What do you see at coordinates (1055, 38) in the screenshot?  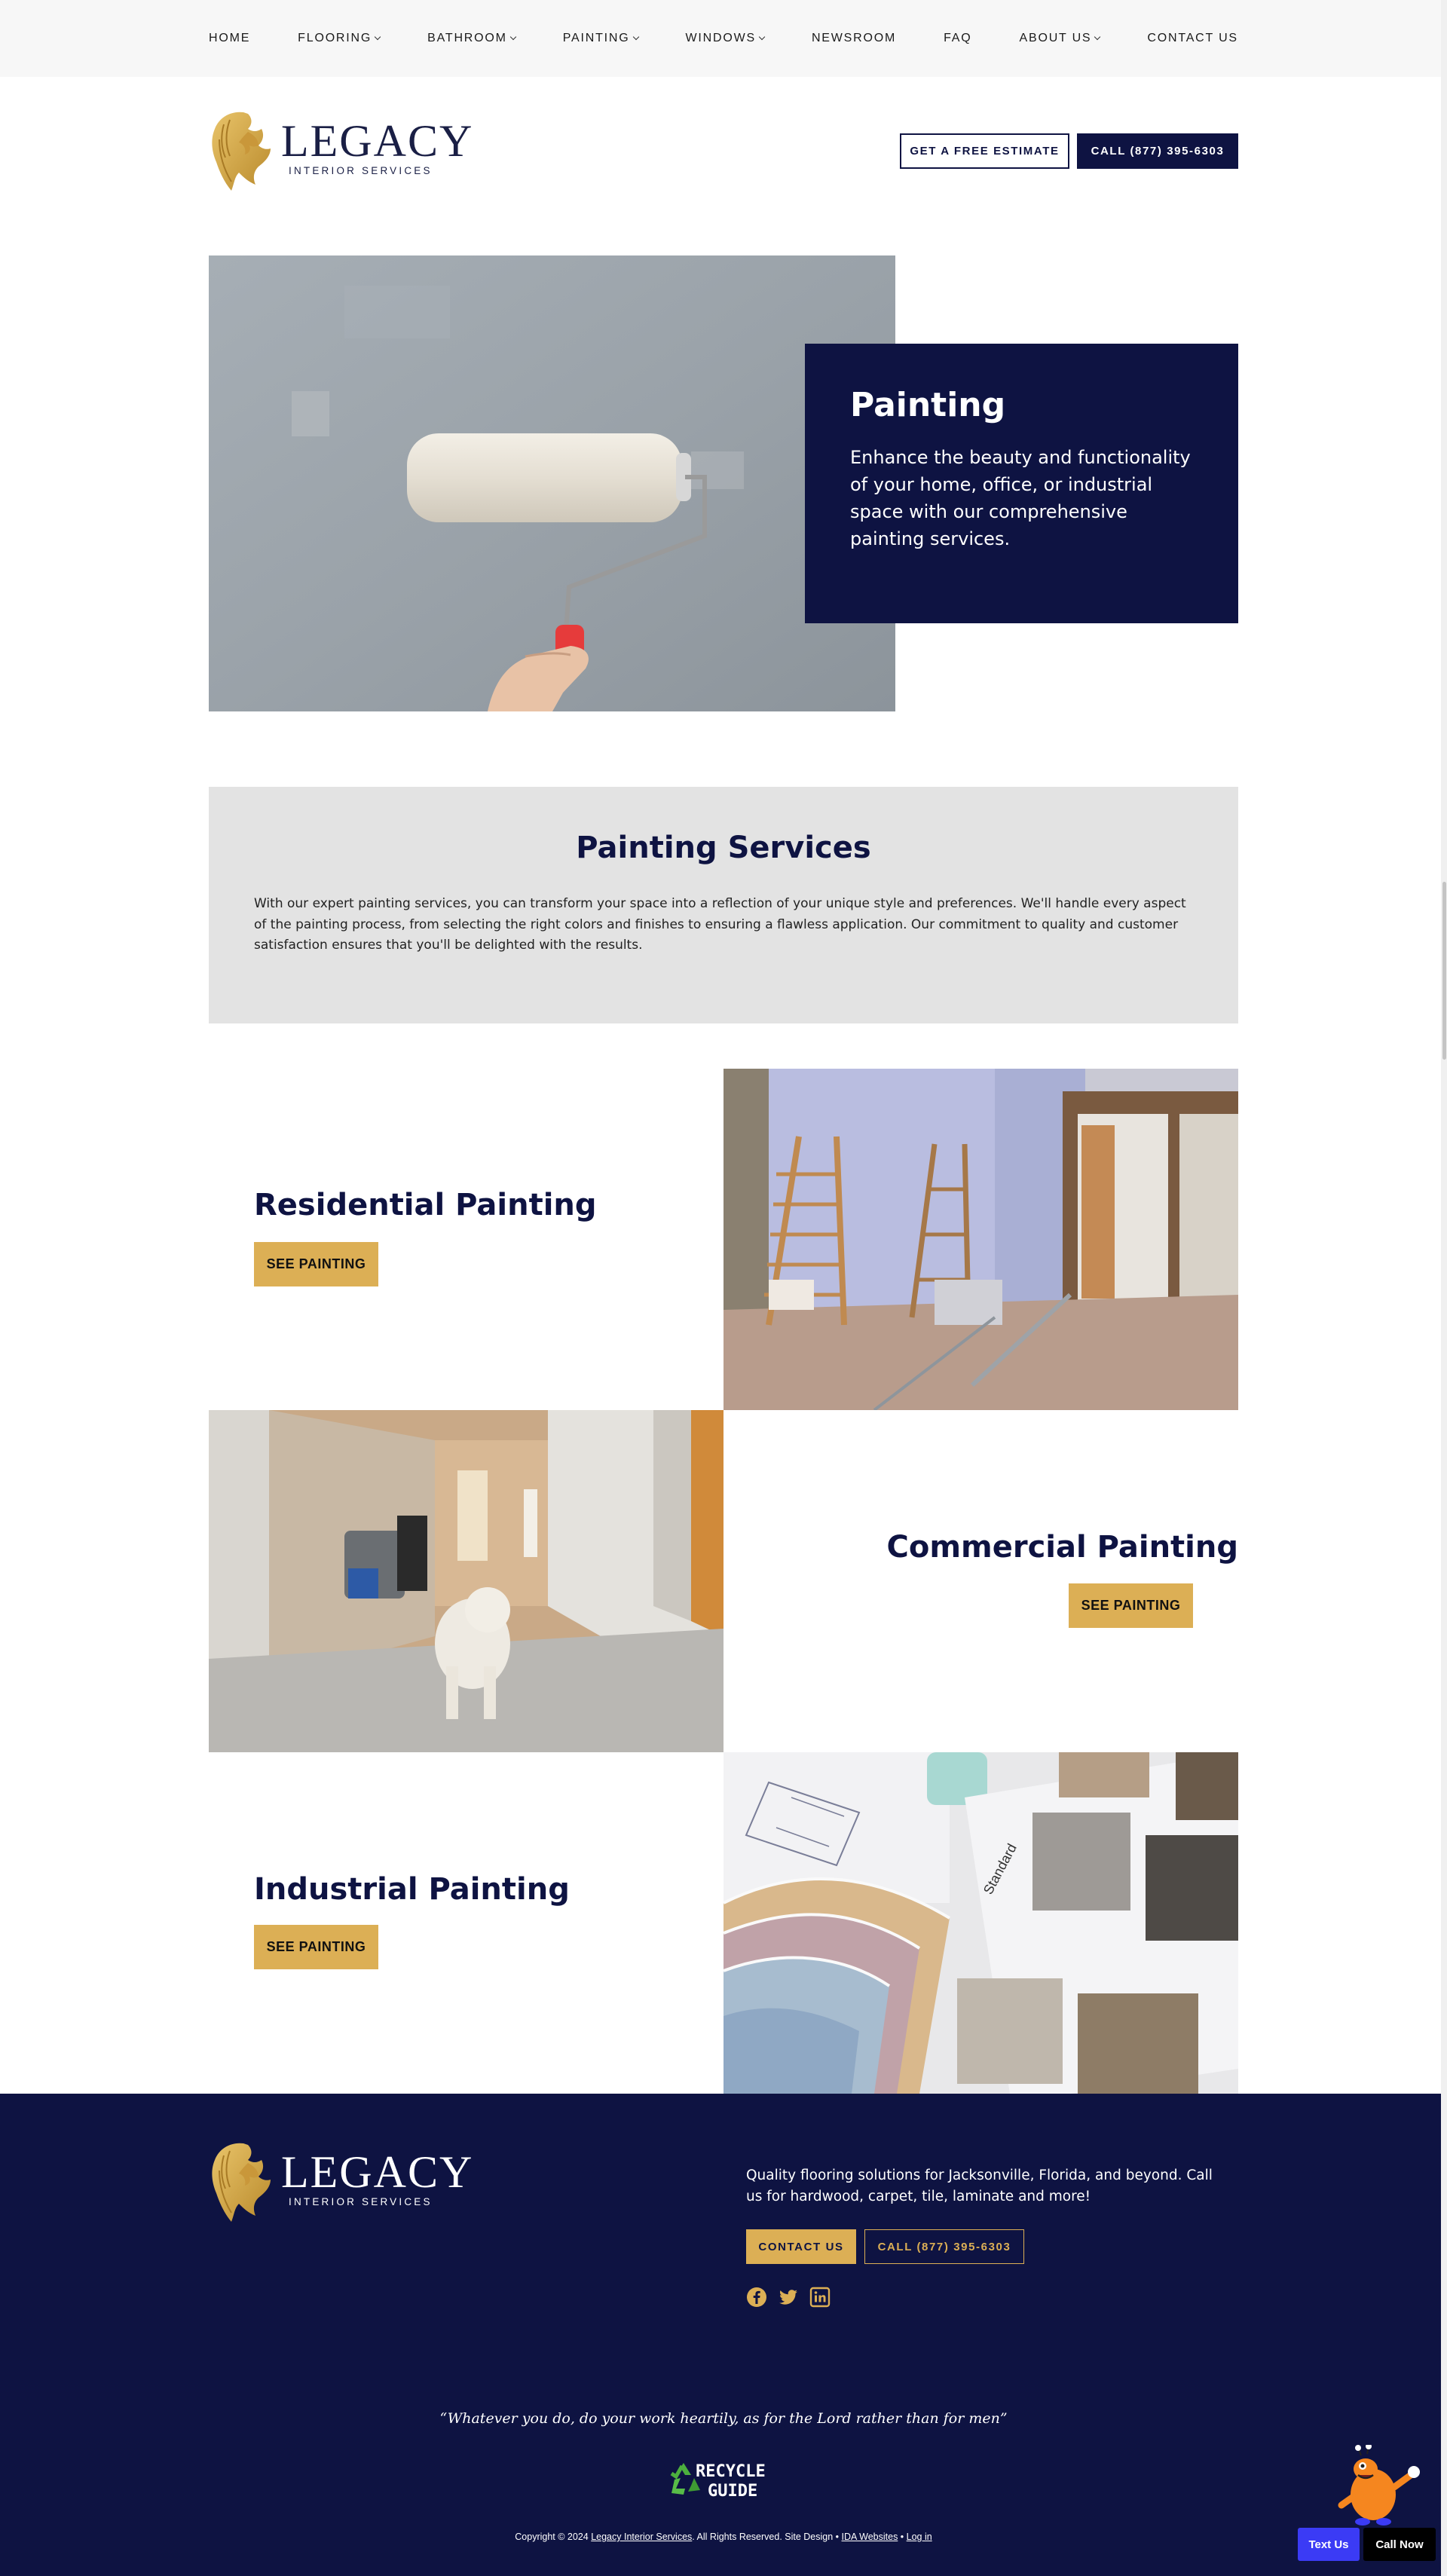 I see `nav-label: ABOUT US` at bounding box center [1055, 38].